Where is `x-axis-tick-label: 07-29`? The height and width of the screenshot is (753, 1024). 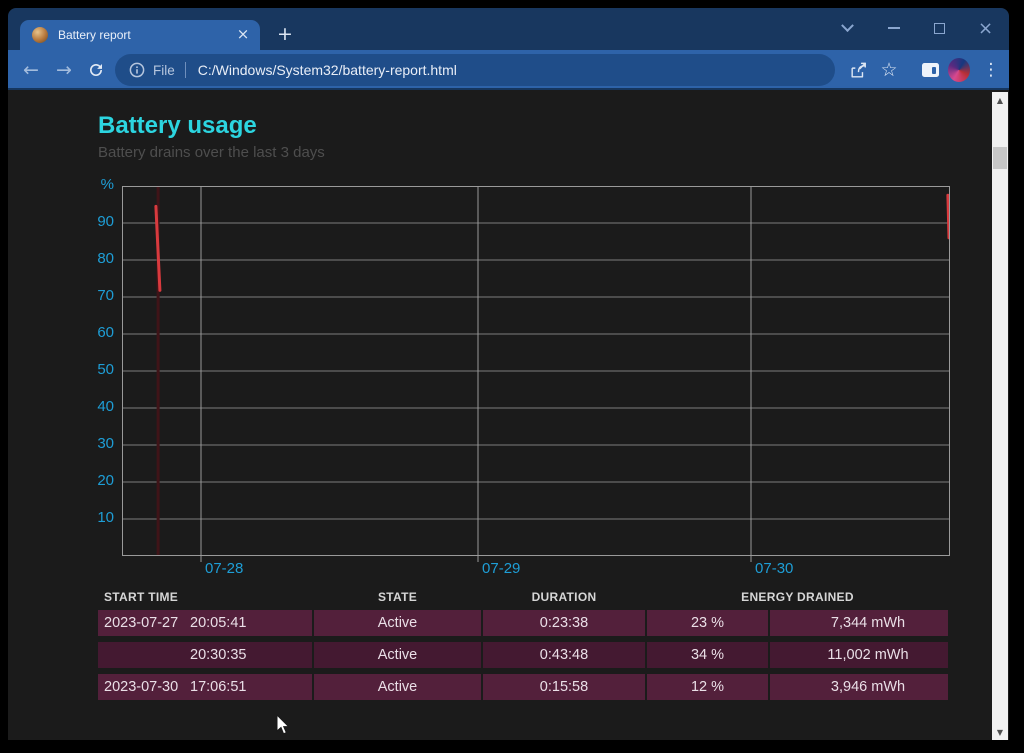
x-axis-tick-label: 07-29 is located at coordinates (501, 568).